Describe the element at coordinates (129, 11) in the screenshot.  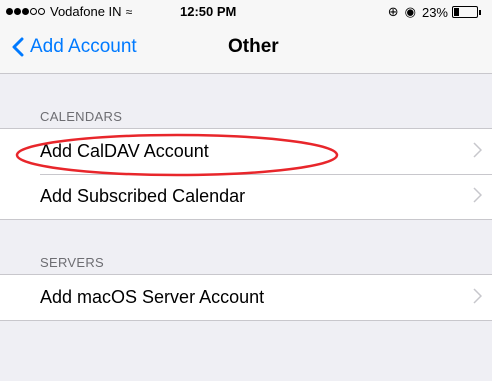
I see `wifi-icon: ≈` at that location.